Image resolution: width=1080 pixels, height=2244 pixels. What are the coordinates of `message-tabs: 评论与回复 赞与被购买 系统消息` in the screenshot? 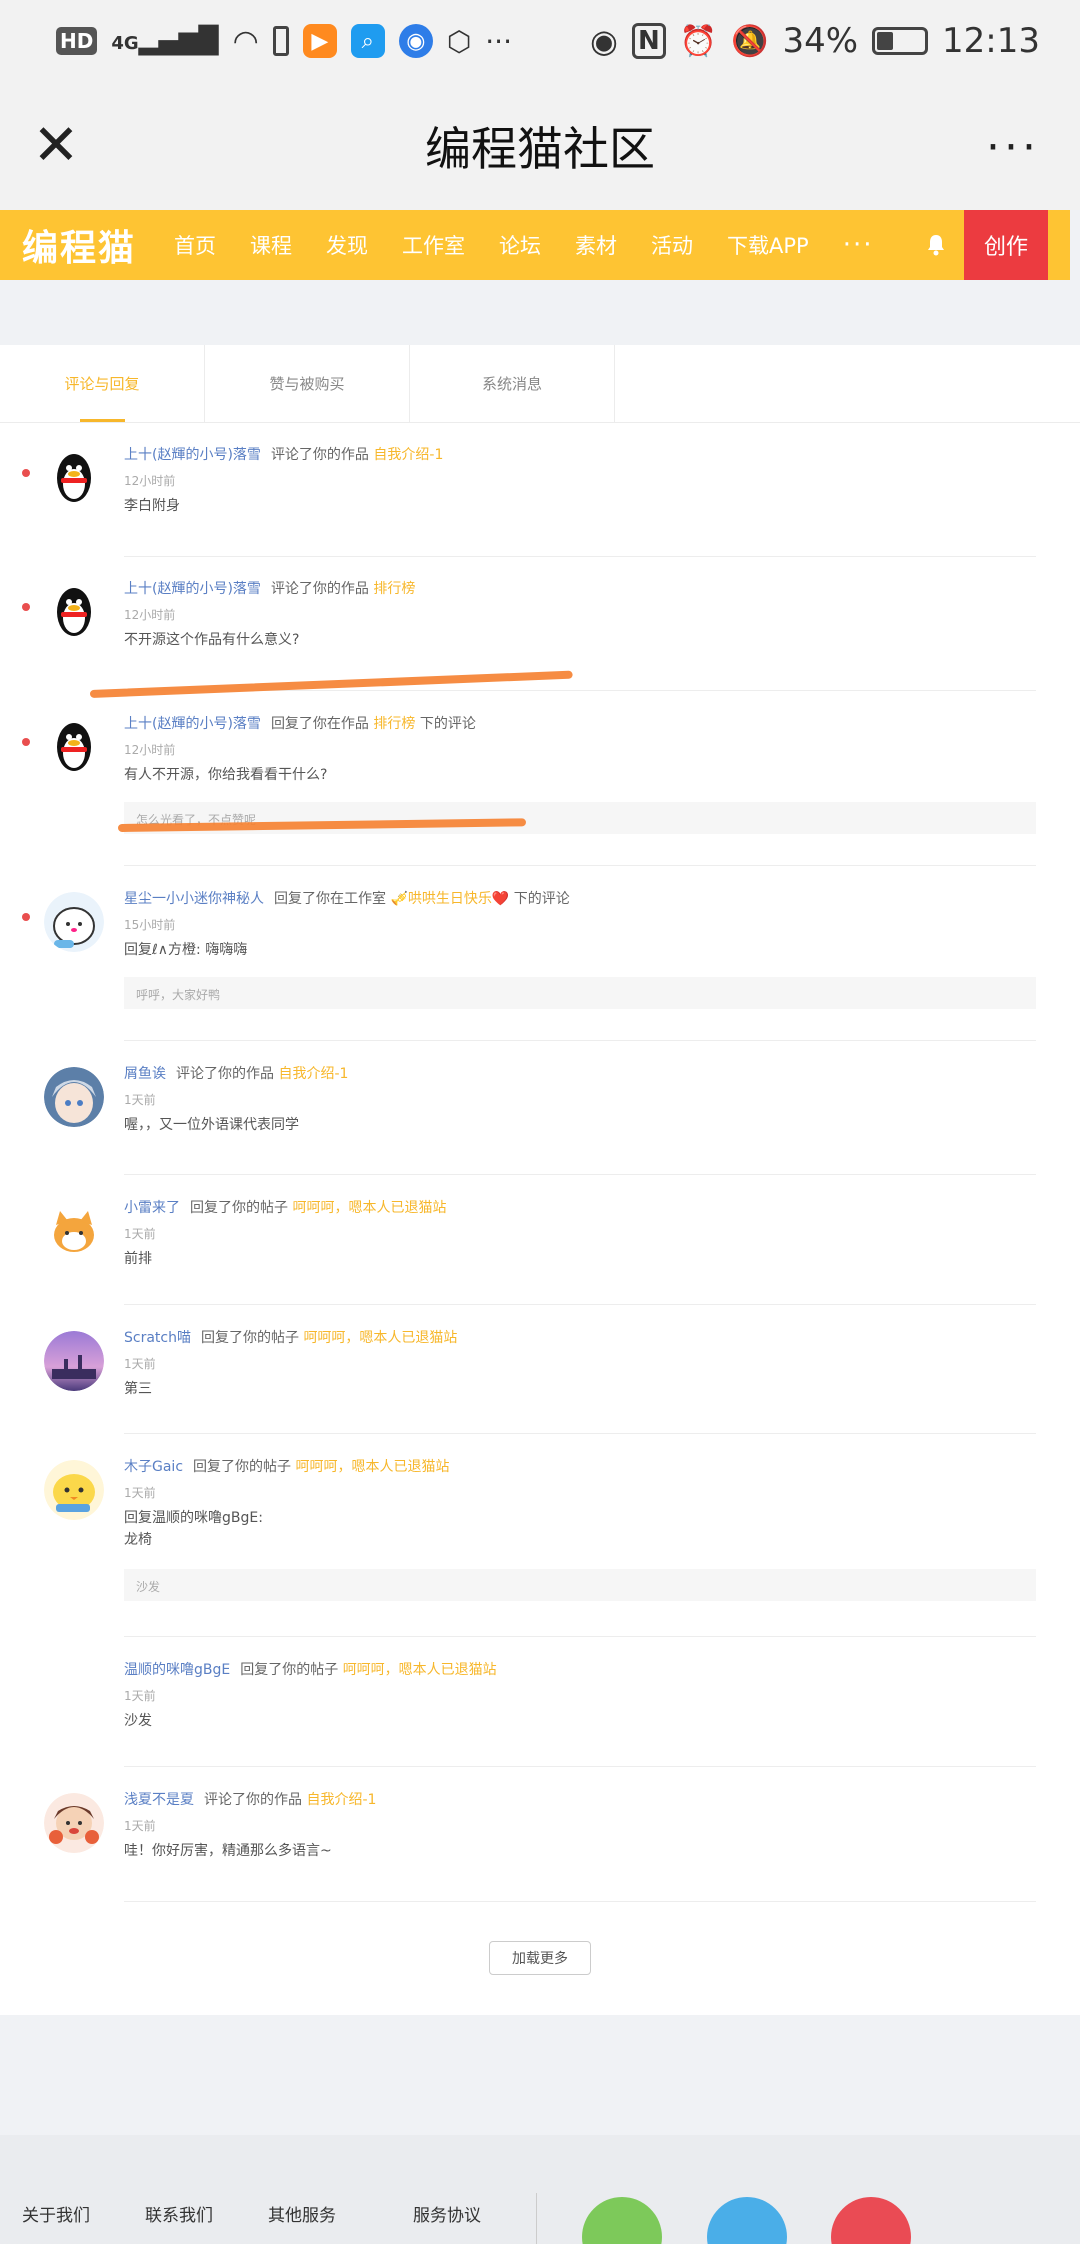 It's located at (540, 384).